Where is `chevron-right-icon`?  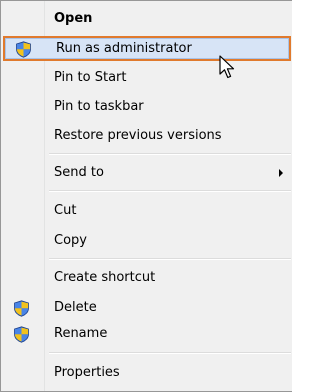 chevron-right-icon is located at coordinates (281, 173).